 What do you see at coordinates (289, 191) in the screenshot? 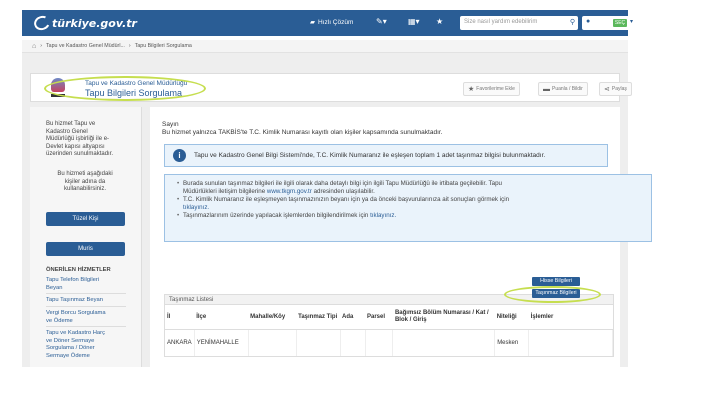
I see `tkgm-website-link: www.tkgm.gov.tr` at bounding box center [289, 191].